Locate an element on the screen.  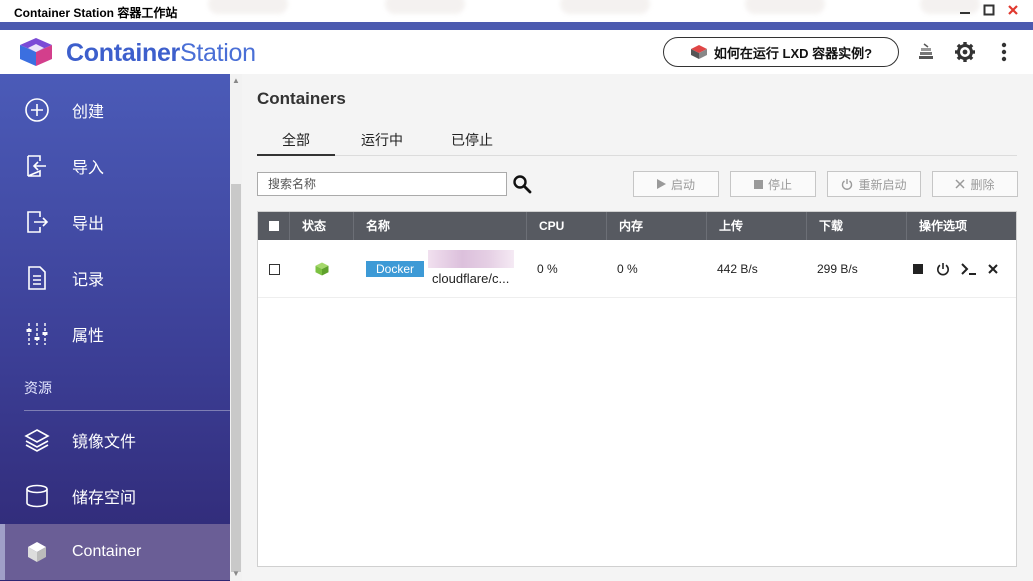
accent-bar is located at coordinates (516, 26).